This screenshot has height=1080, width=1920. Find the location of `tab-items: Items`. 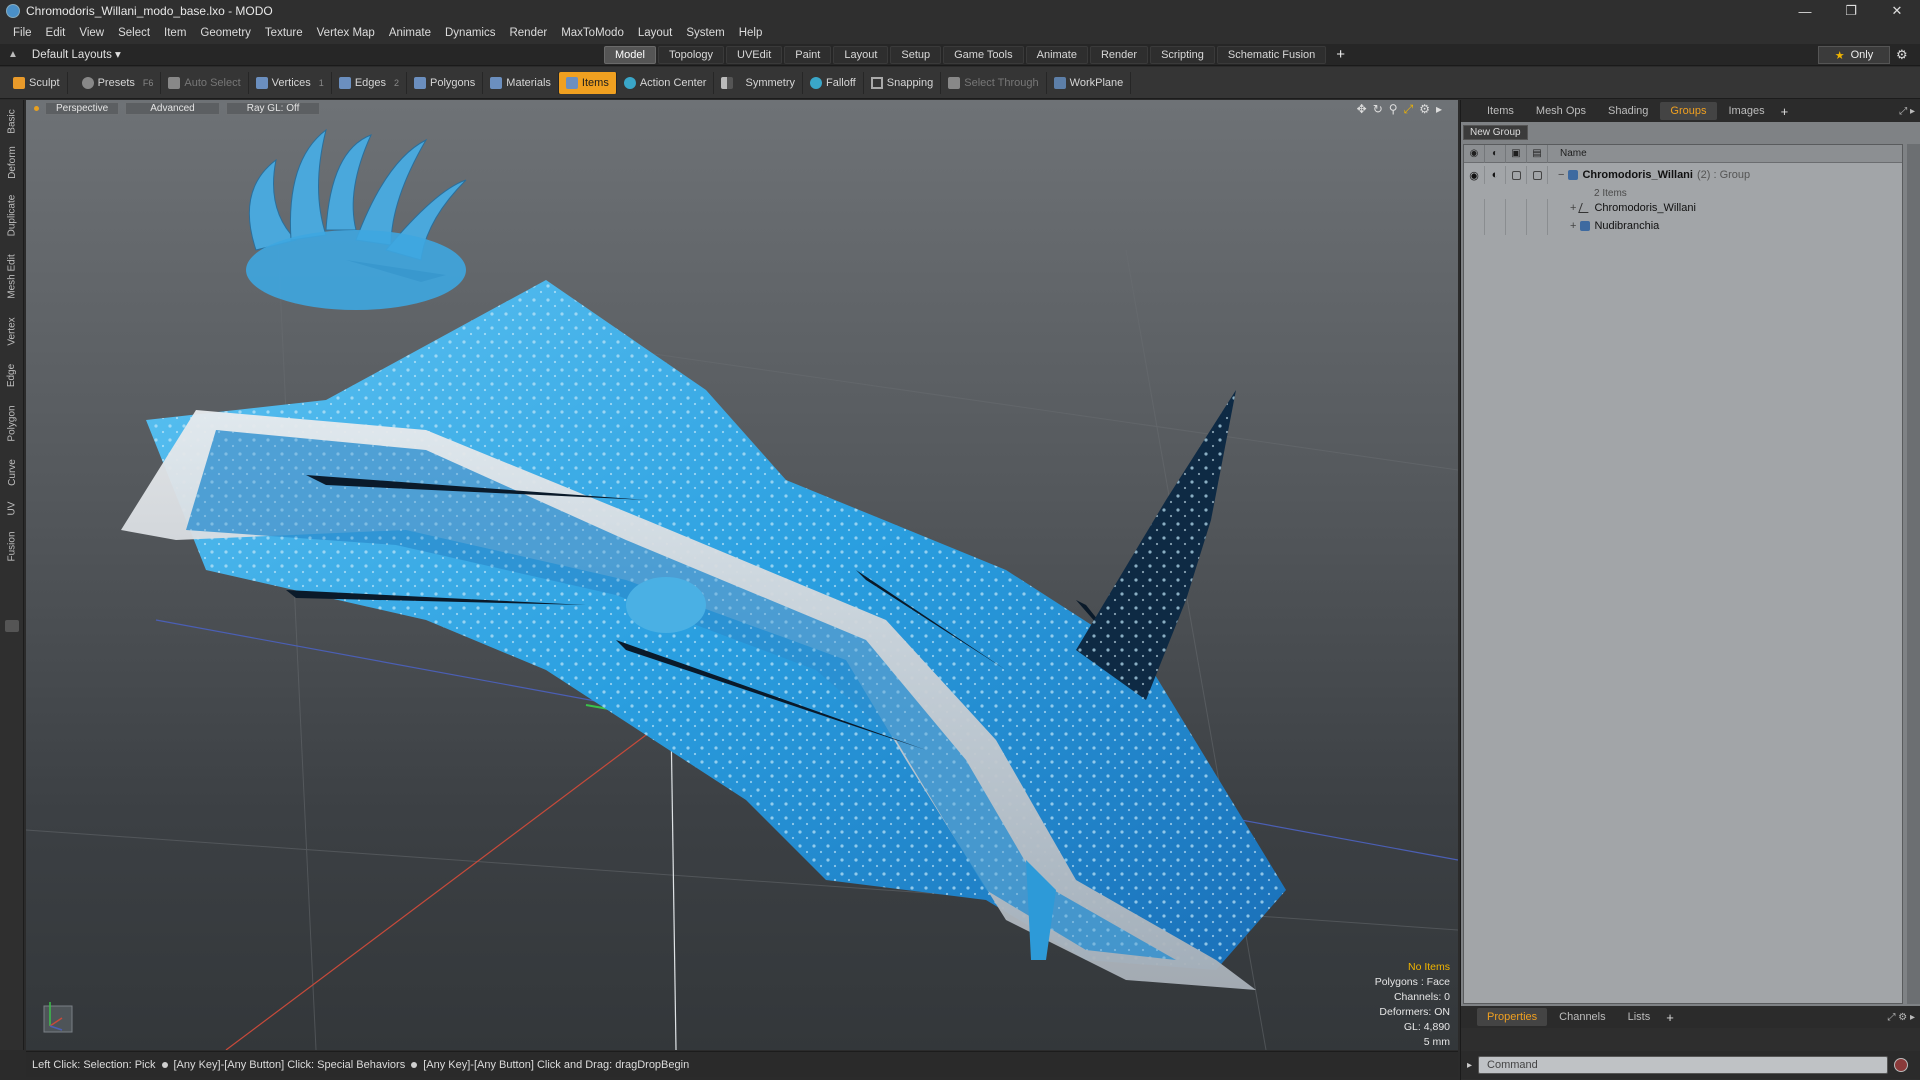

tab-items: Items is located at coordinates (1500, 111).